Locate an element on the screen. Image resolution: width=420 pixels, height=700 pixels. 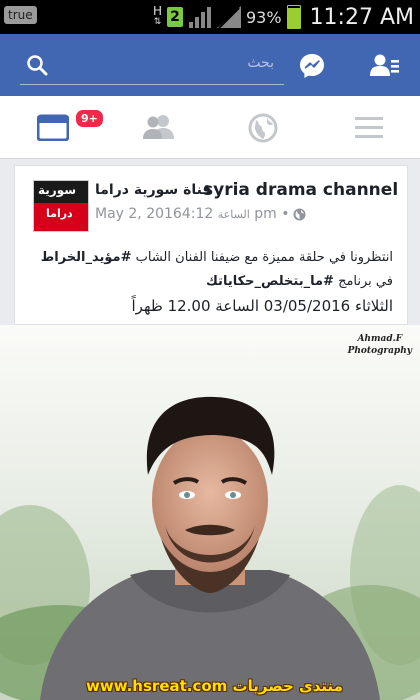
post-text-line-2: في برنامج #ما_بتخلص_حكاياتك is located at coordinates (208, 282).